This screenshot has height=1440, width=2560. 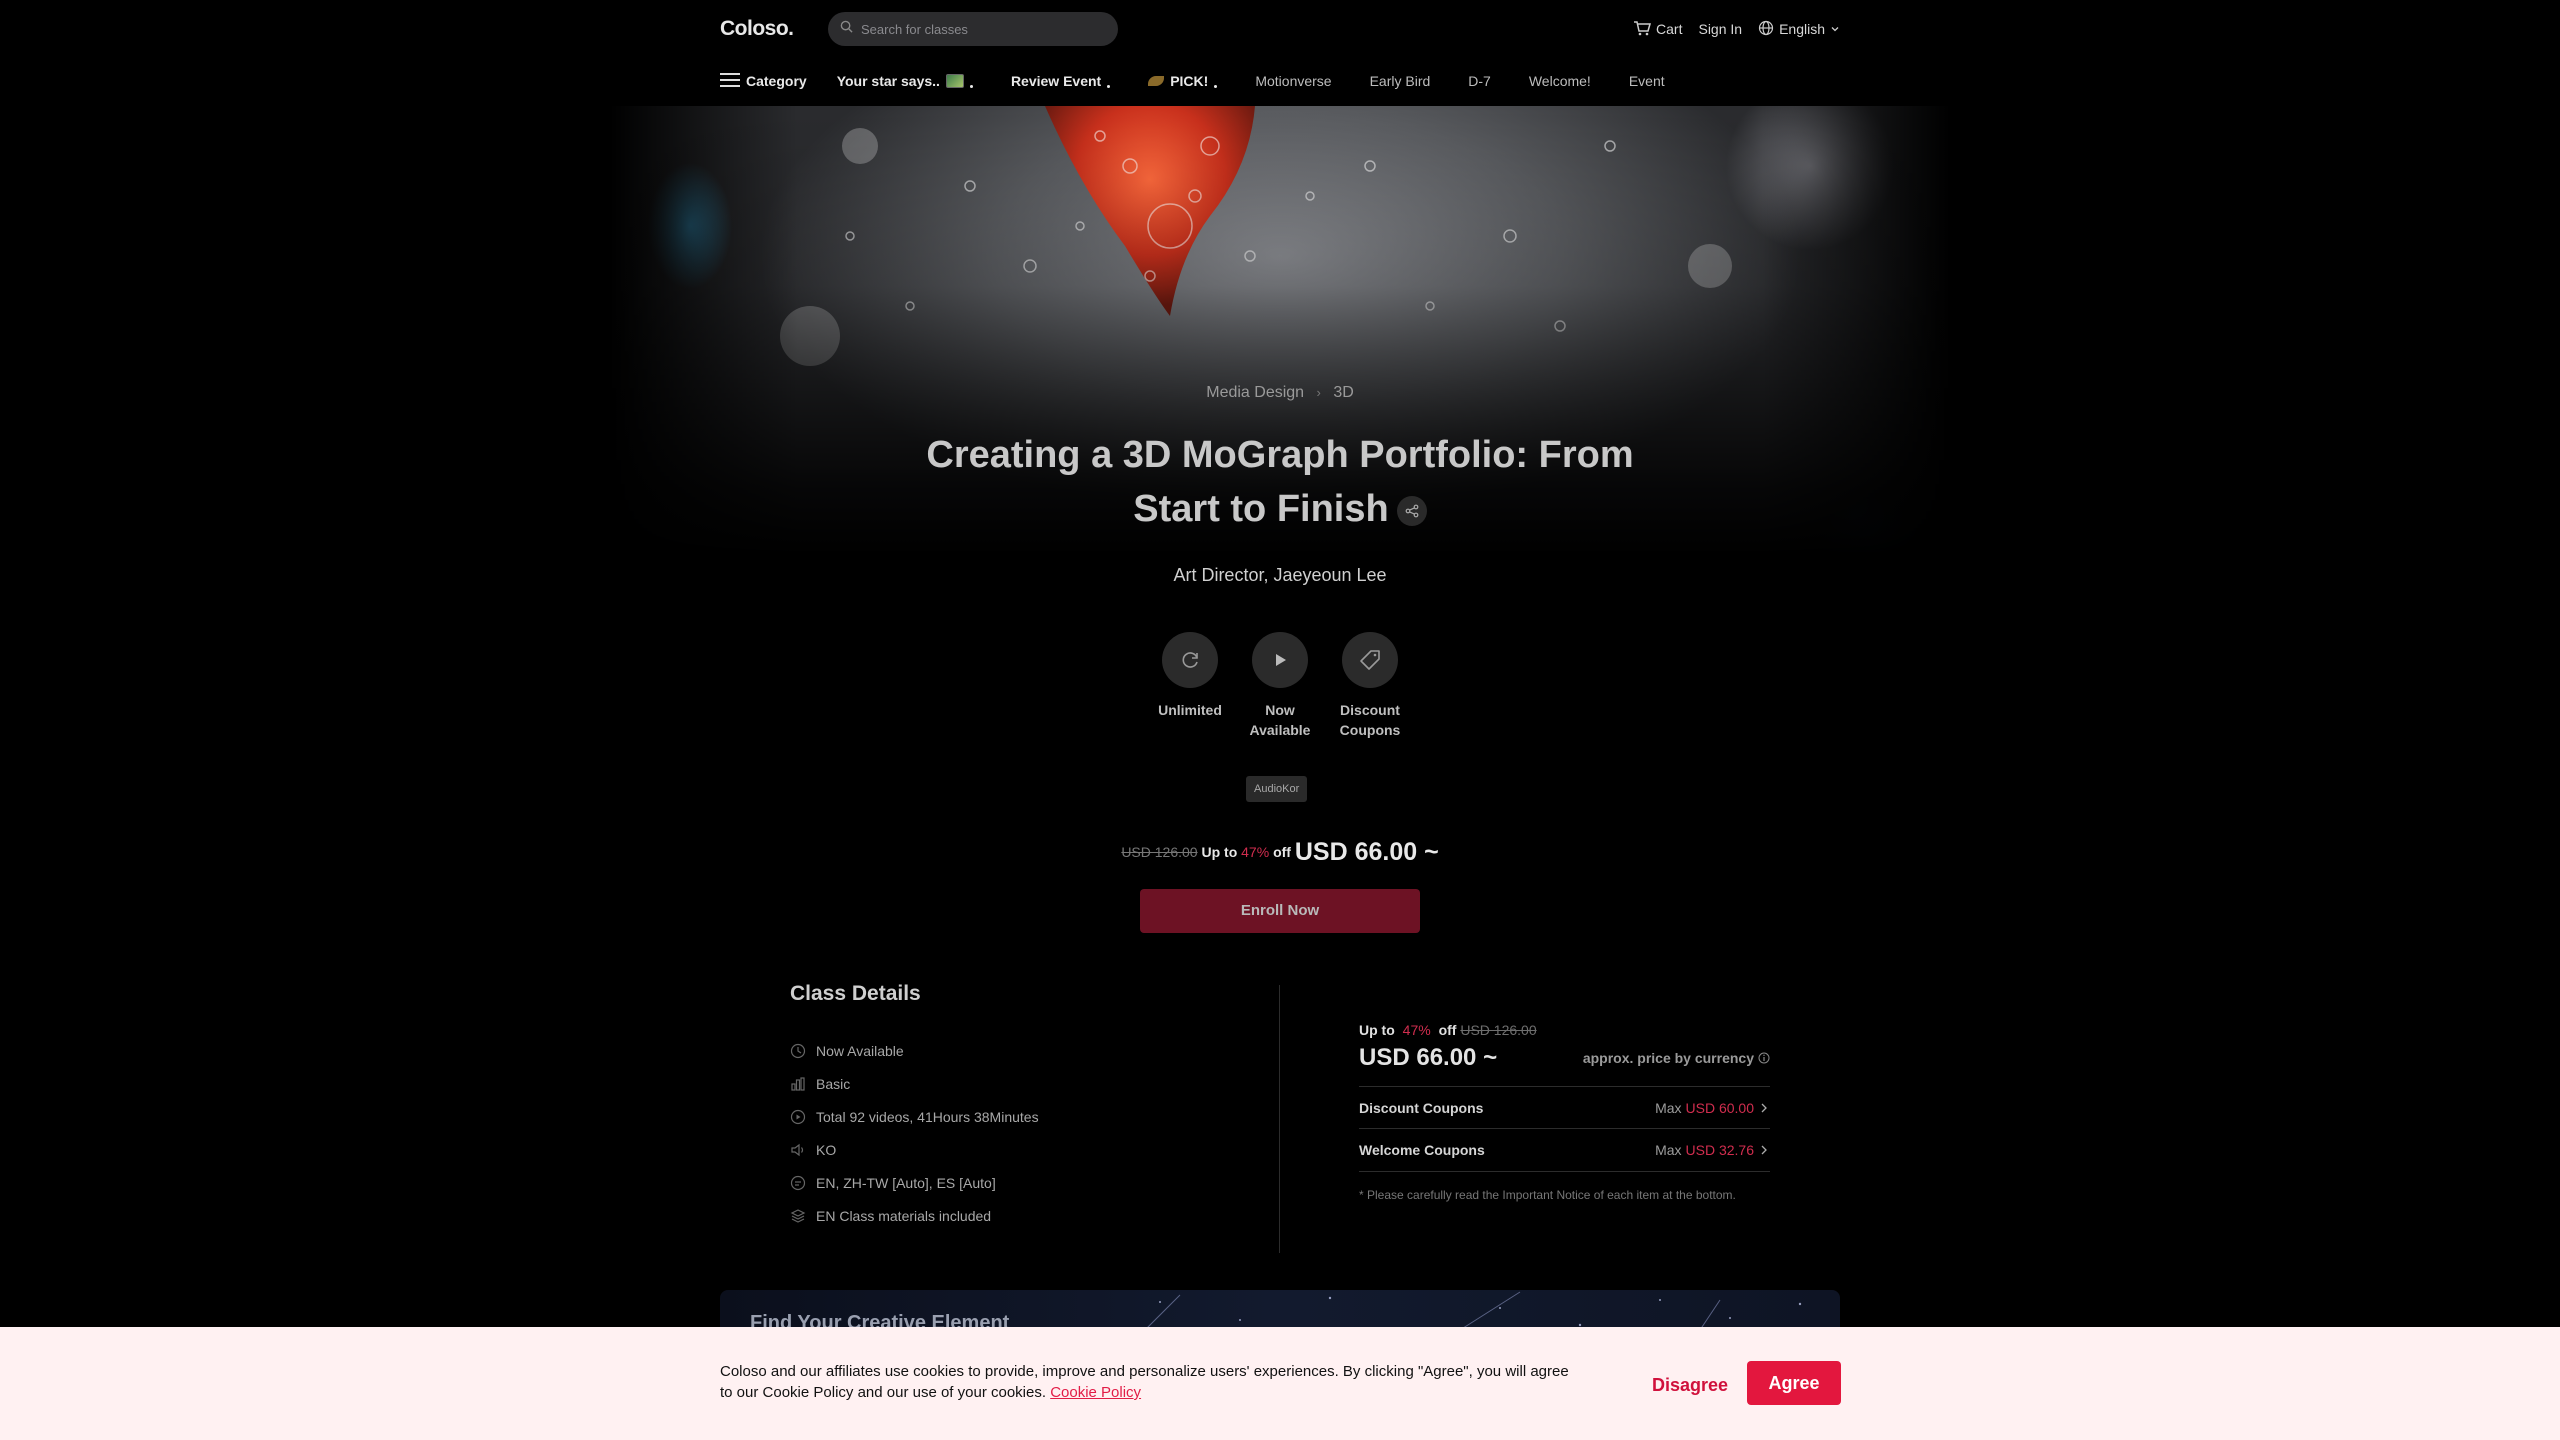 What do you see at coordinates (1318, 392) in the screenshot?
I see `chevron-right-icon: ›` at bounding box center [1318, 392].